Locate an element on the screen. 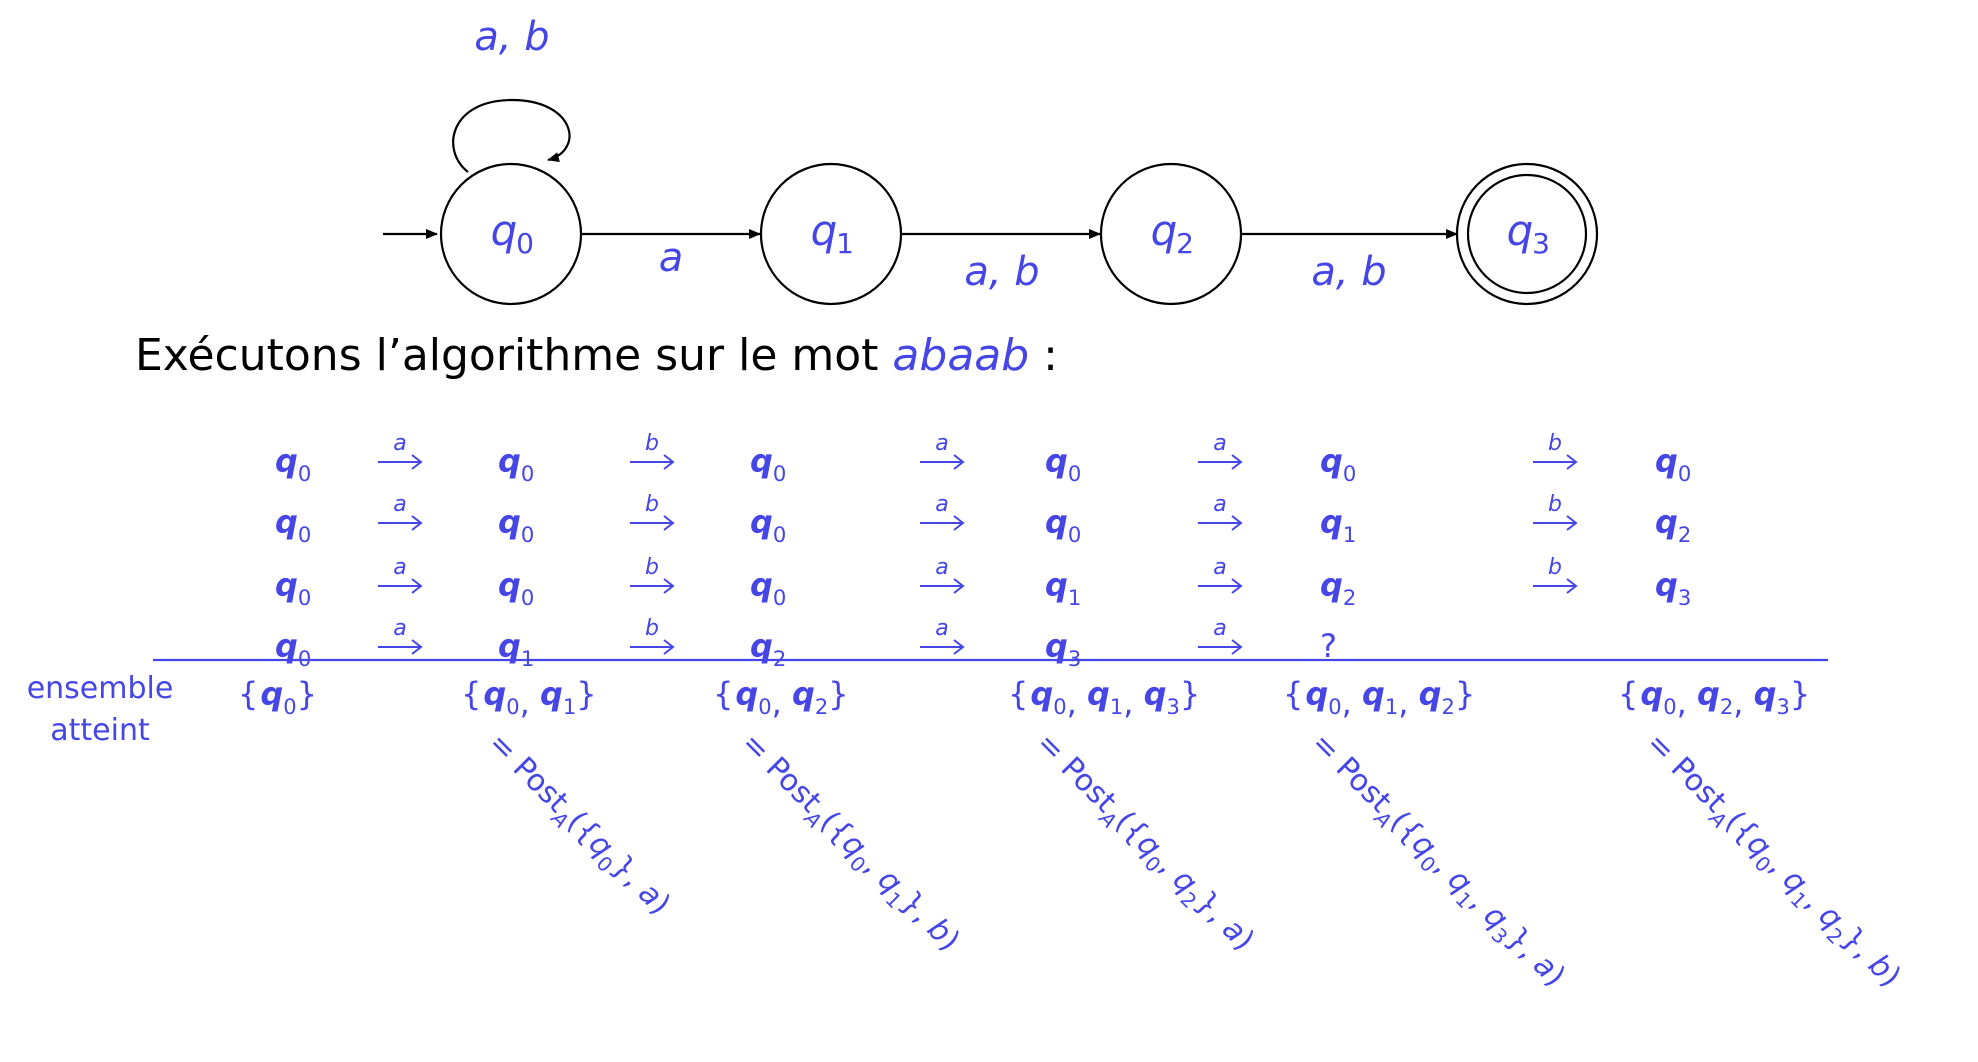 The height and width of the screenshot is (1062, 1978). transition-arrow-r0-c1: b is located at coordinates (652, 450).